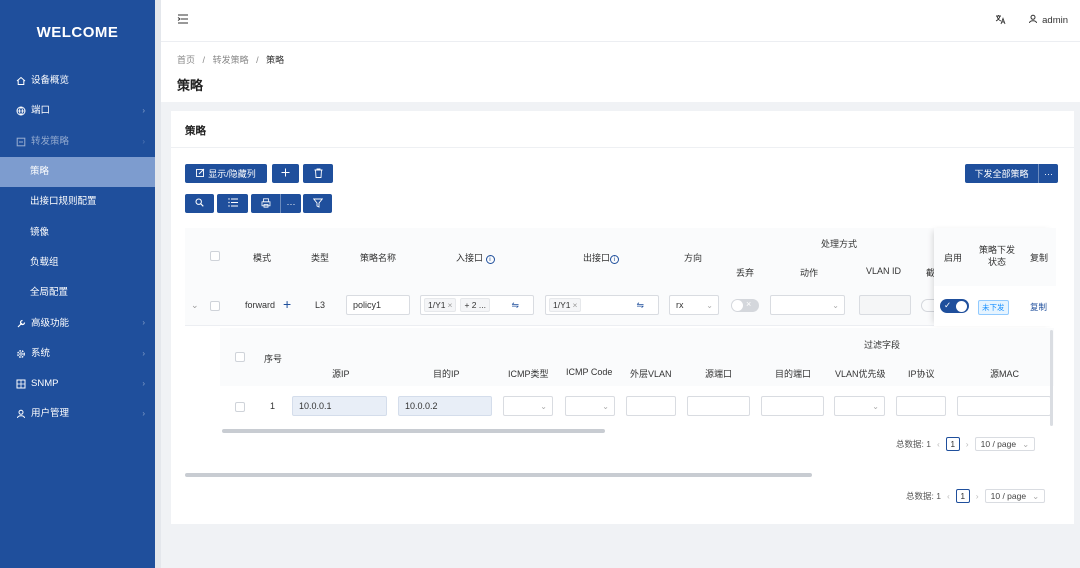 This screenshot has width=1080, height=568. I want to click on sidebar-item-forward-policy: 转发策略 ›, so click(77, 142).